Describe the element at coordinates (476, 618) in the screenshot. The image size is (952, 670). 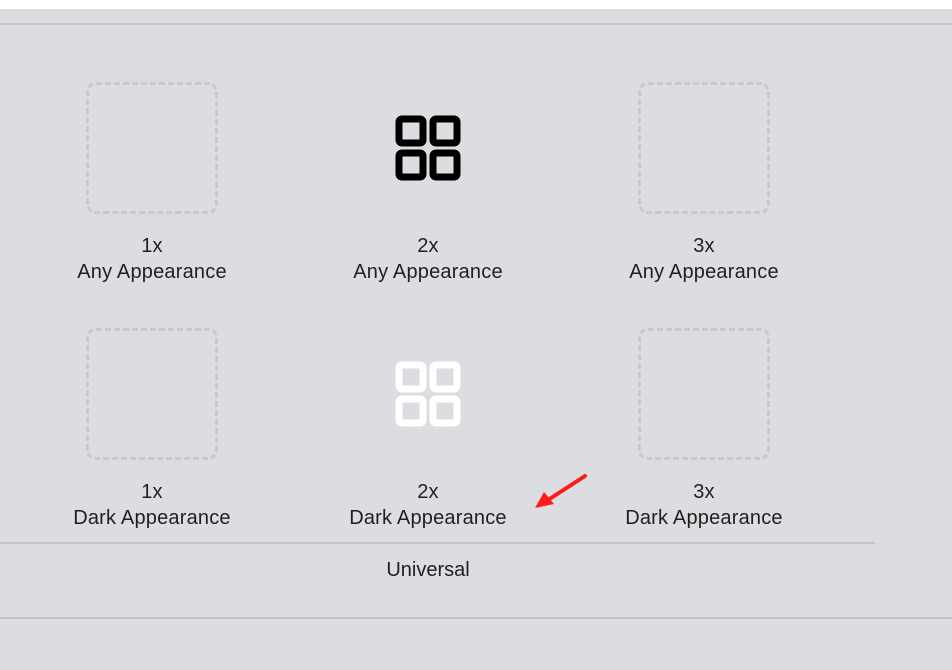
I see `bottom-divider` at that location.